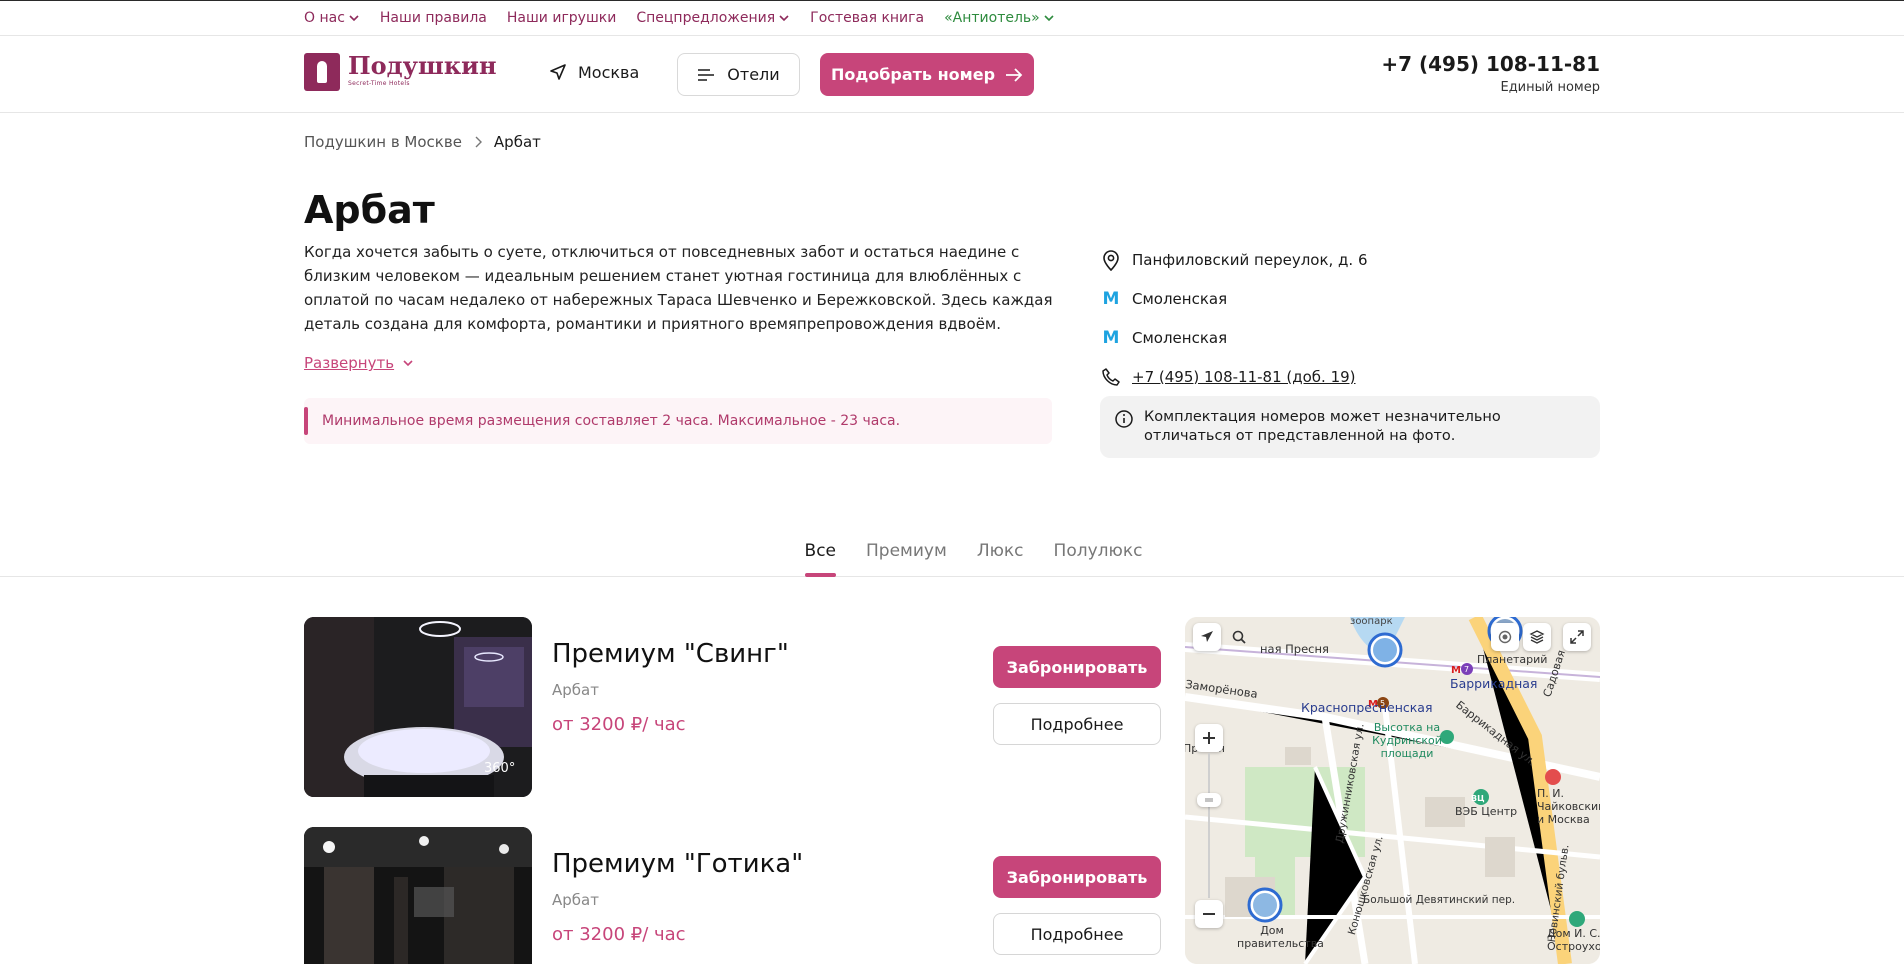 The height and width of the screenshot is (964, 1904). I want to click on map-zoom-out-button, so click(1209, 914).